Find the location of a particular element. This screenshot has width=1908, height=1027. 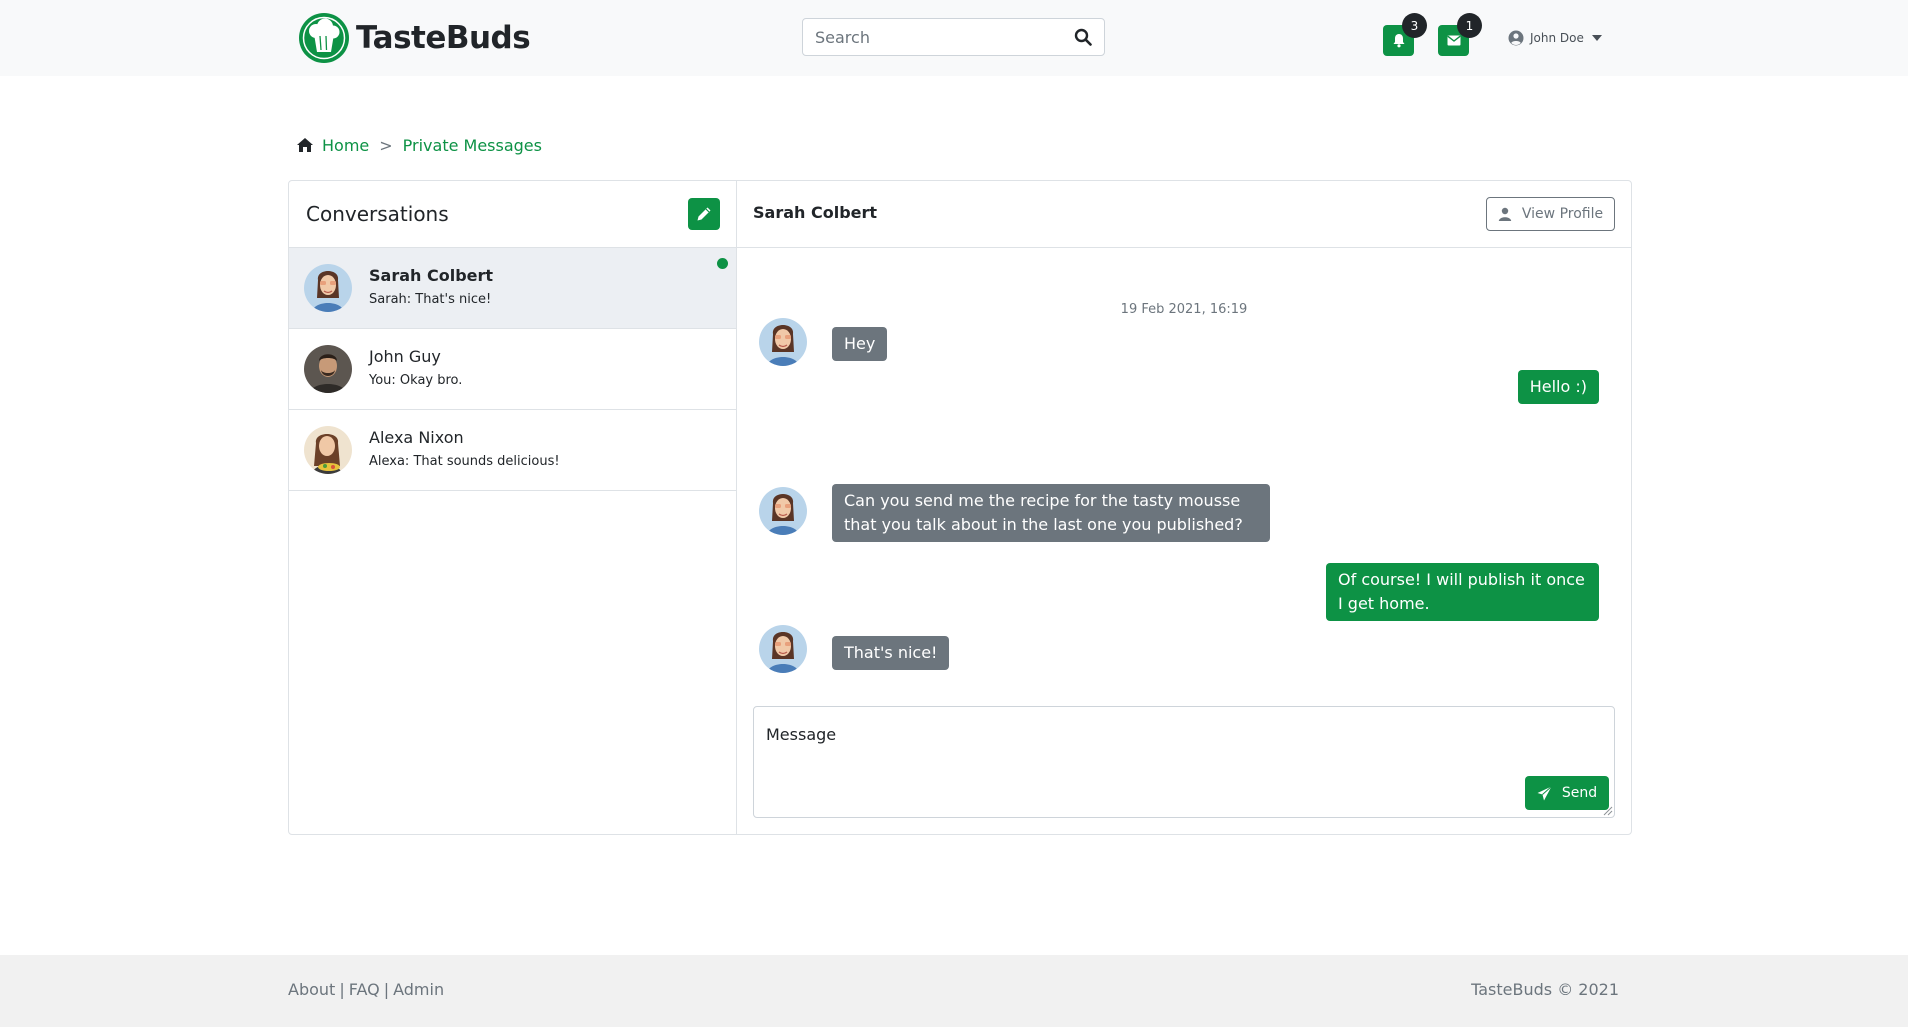

message-bubble-sent: Hello :) is located at coordinates (1558, 387).